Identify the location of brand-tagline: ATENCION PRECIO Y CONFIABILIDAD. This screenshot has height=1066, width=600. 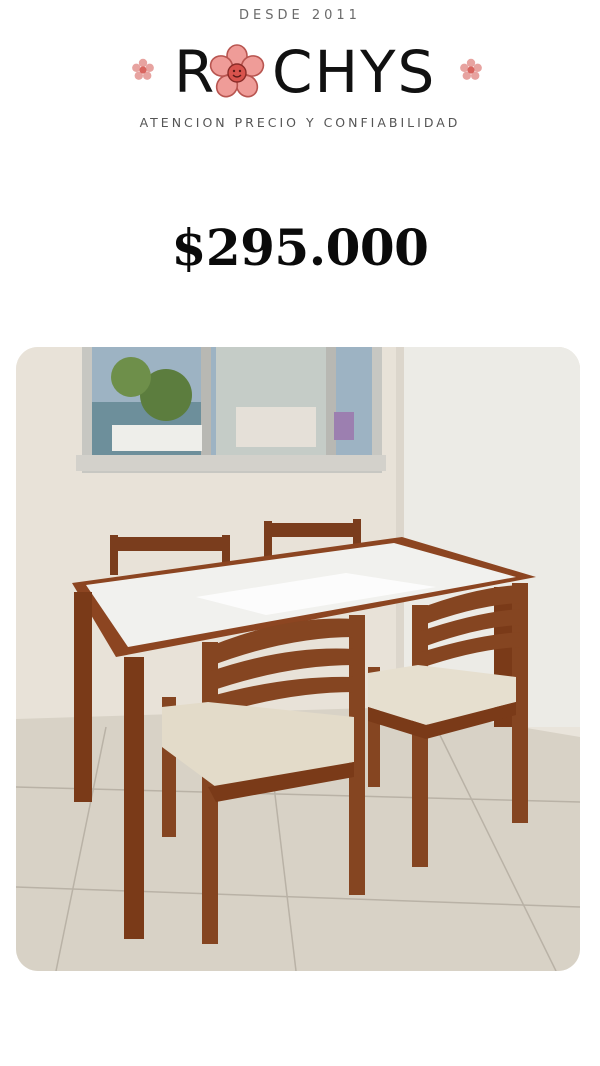
(300, 122).